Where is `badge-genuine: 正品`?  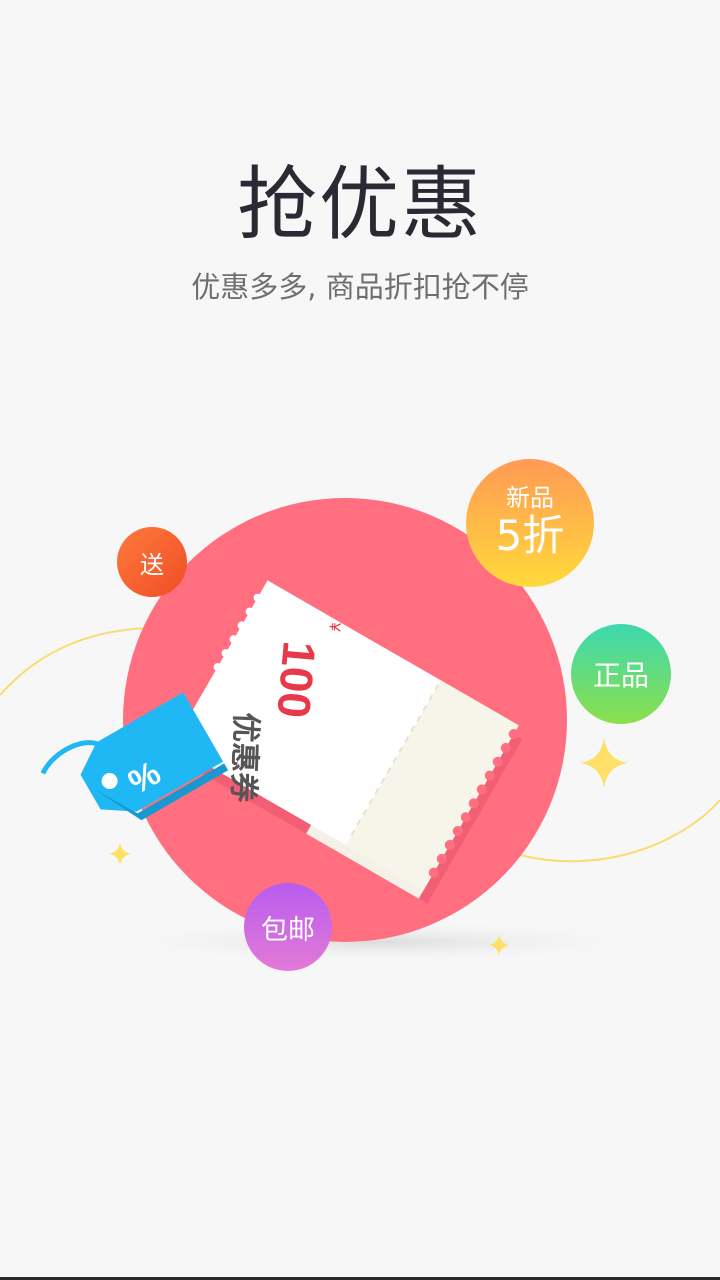
badge-genuine: 正品 is located at coordinates (621, 674).